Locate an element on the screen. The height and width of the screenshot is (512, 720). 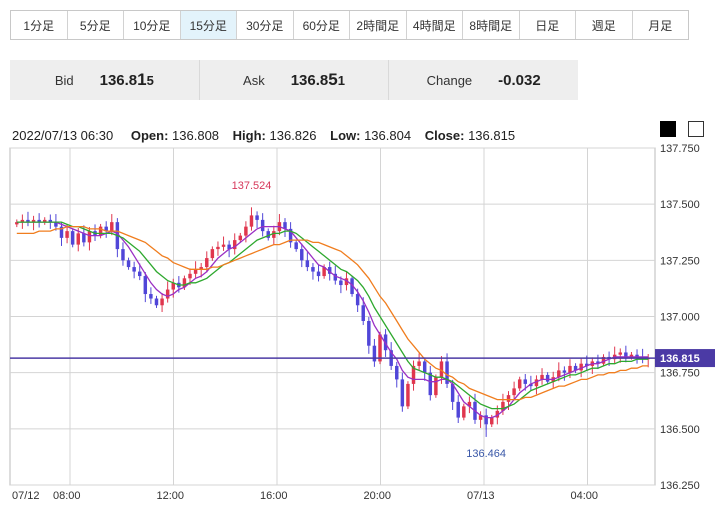
x-tick-label: 04:00 is located at coordinates (585, 496).